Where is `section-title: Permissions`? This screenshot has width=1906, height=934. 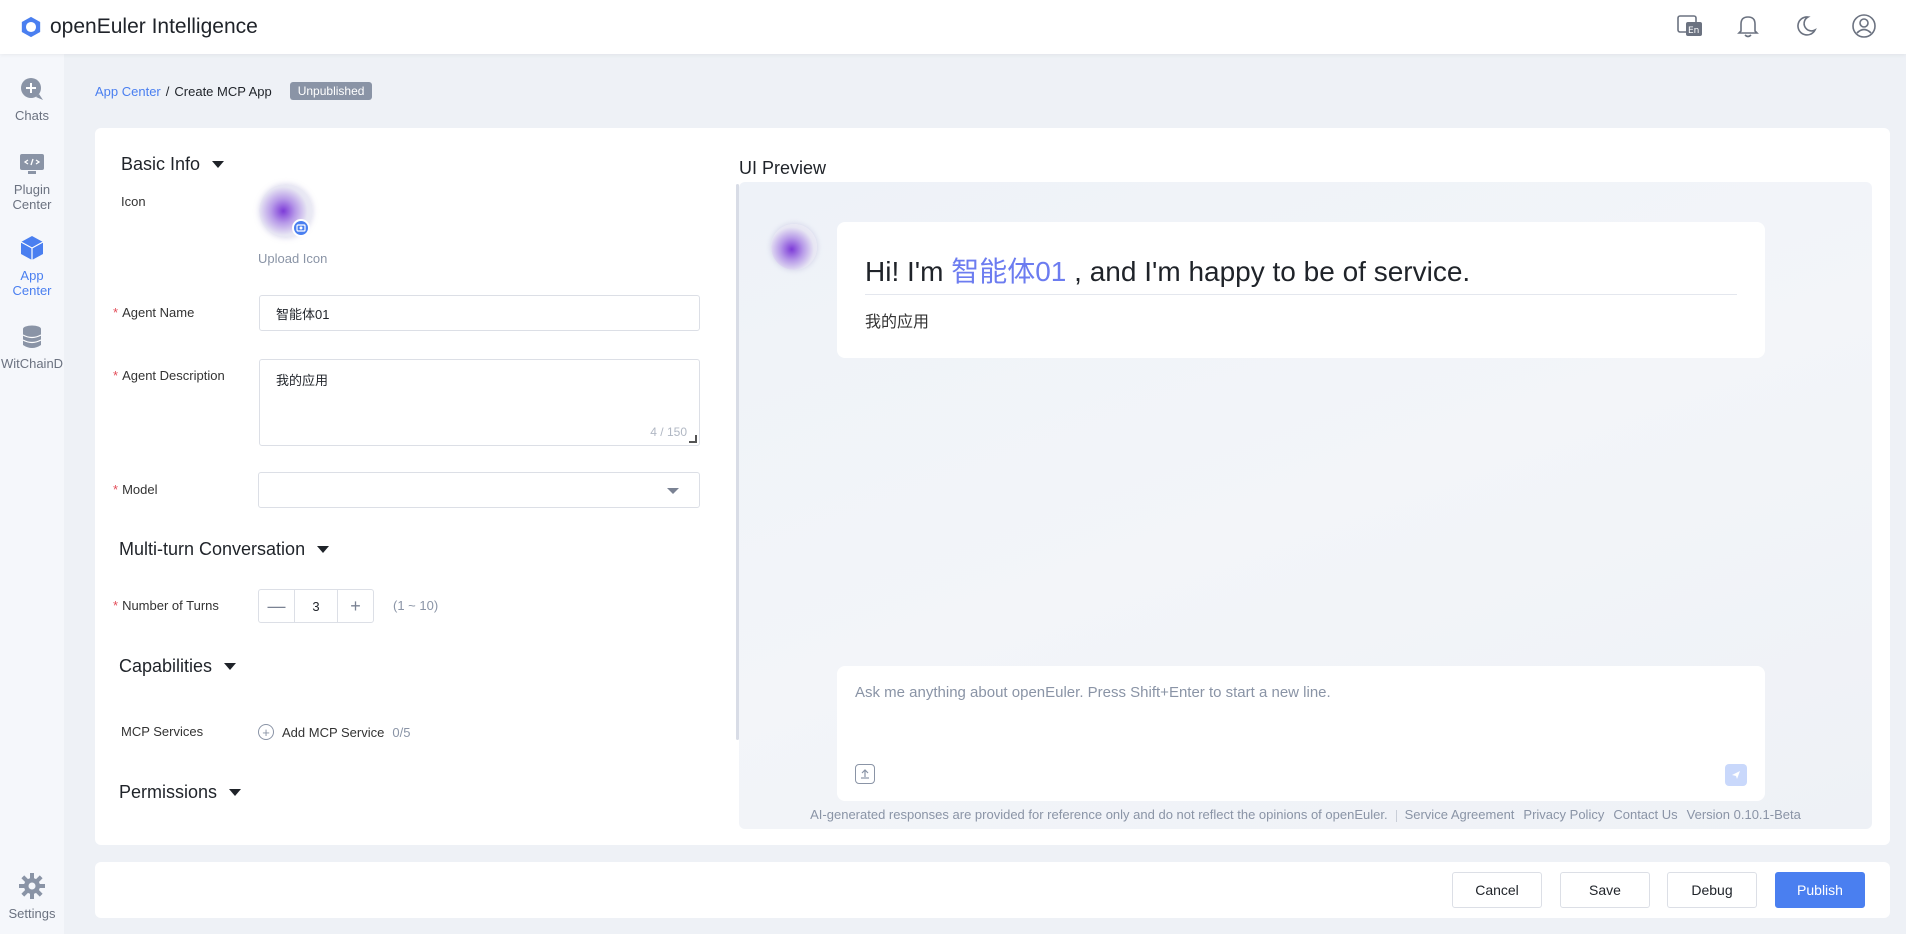 section-title: Permissions is located at coordinates (168, 792).